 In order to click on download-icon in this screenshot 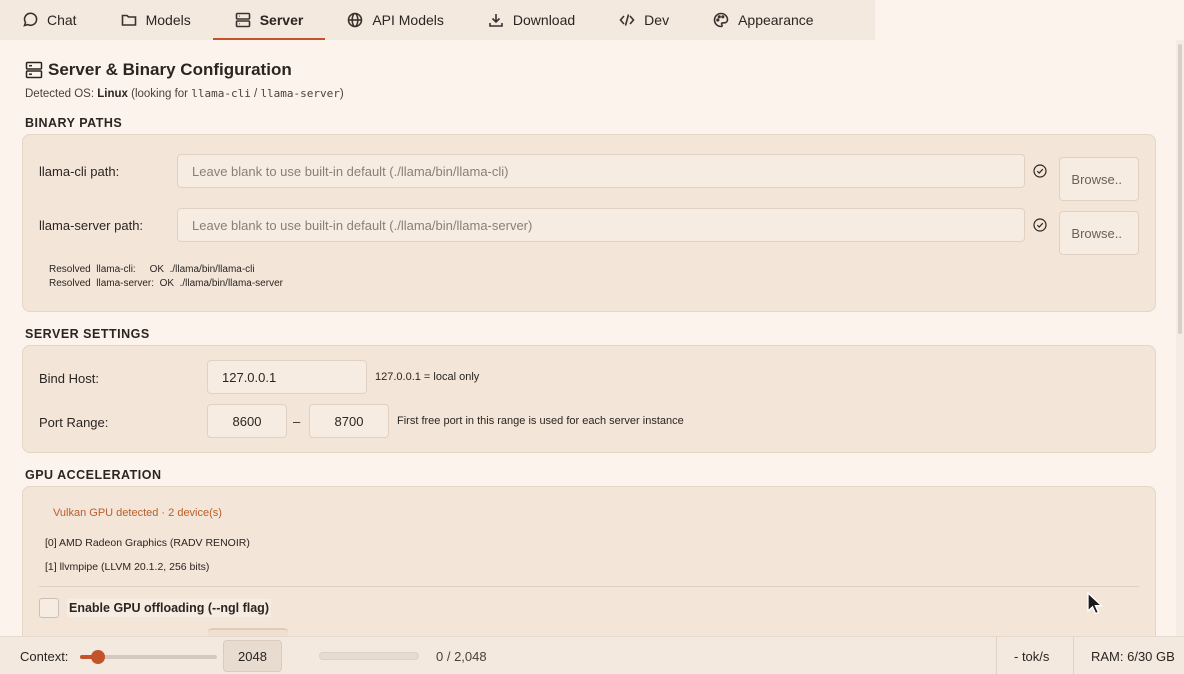, I will do `click(496, 20)`.